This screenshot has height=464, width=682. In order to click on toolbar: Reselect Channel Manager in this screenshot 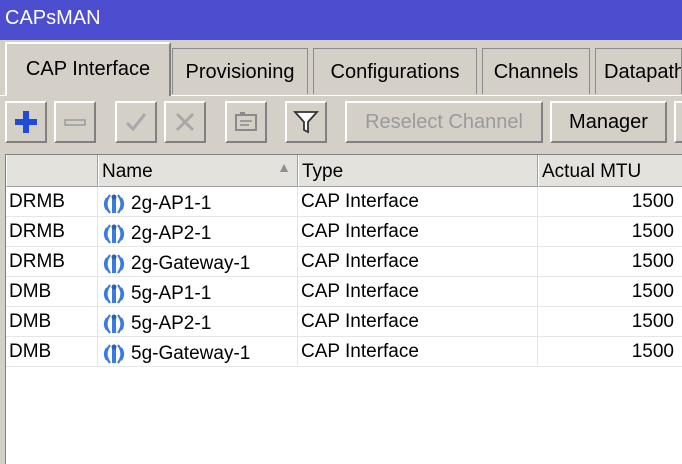, I will do `click(341, 124)`.